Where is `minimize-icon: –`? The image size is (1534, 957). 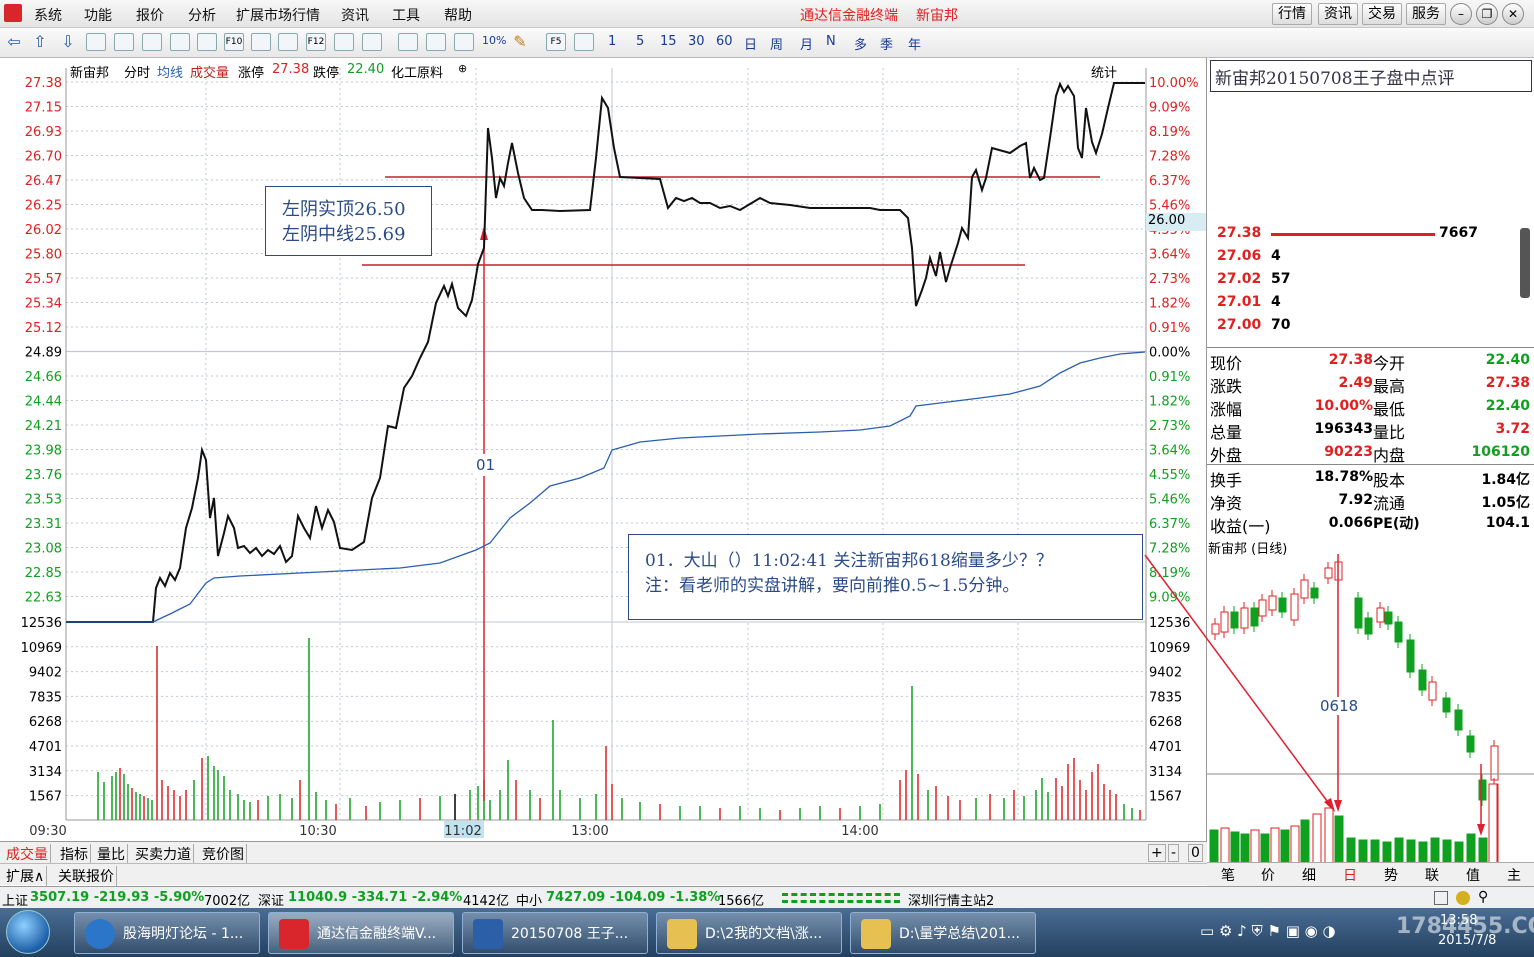
minimize-icon: – is located at coordinates (1461, 14).